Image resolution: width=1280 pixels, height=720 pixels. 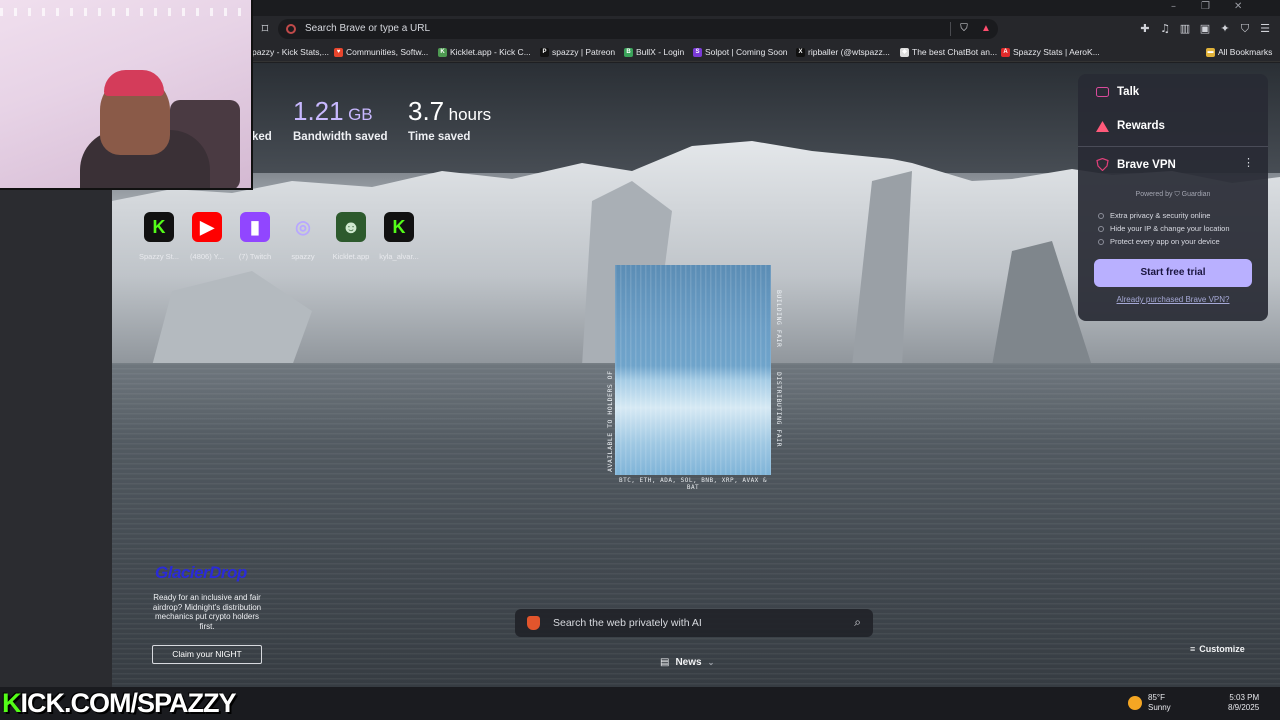 I want to click on kick-channel-overlay: KICK.COM/SPAZZY, so click(x=119, y=703).